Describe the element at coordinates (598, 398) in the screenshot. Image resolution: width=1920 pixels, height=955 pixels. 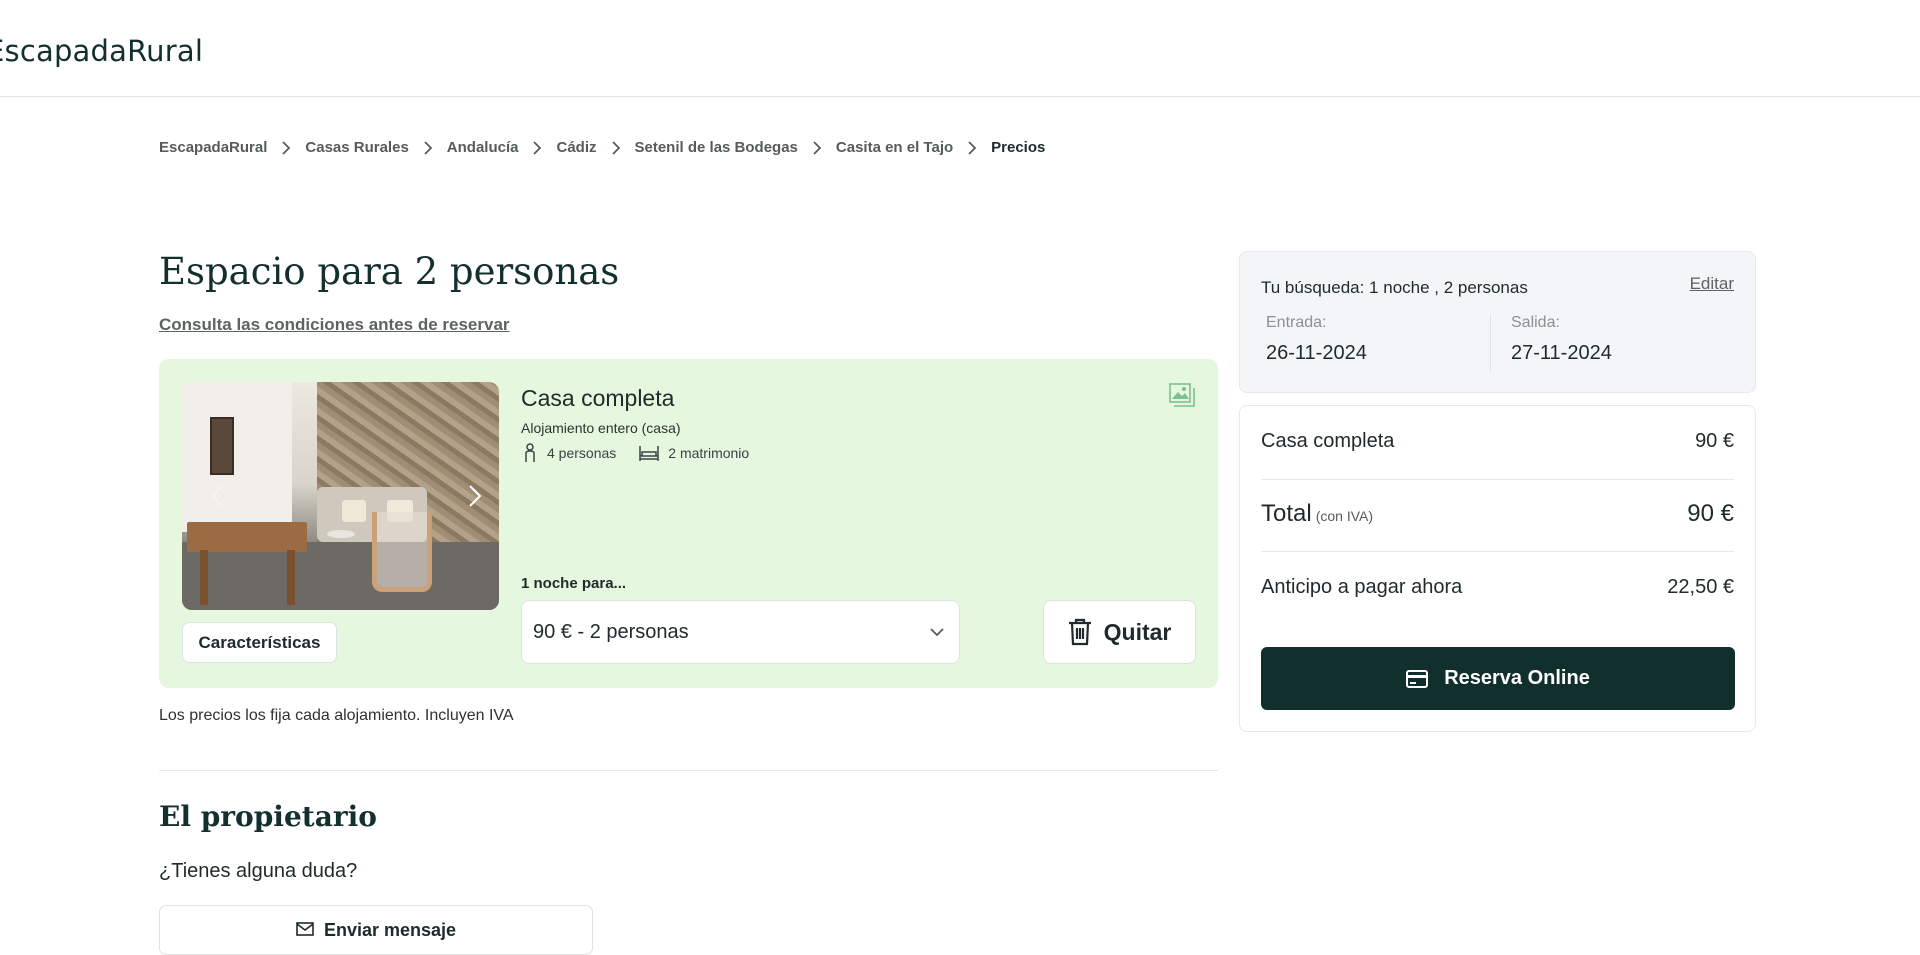
I see `unit-title: Casa completa` at that location.